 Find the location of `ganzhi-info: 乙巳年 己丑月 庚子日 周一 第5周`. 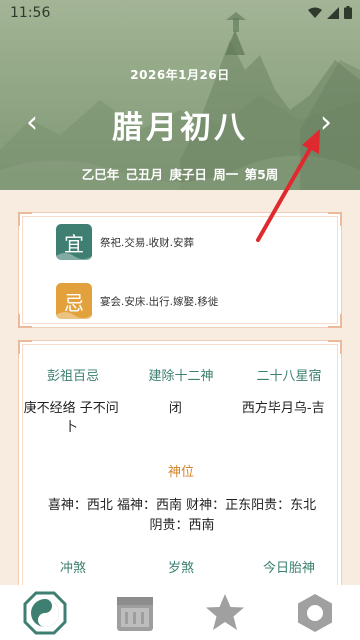

ganzhi-info: 乙巳年 己丑月 庚子日 周一 第5周 is located at coordinates (180, 174).